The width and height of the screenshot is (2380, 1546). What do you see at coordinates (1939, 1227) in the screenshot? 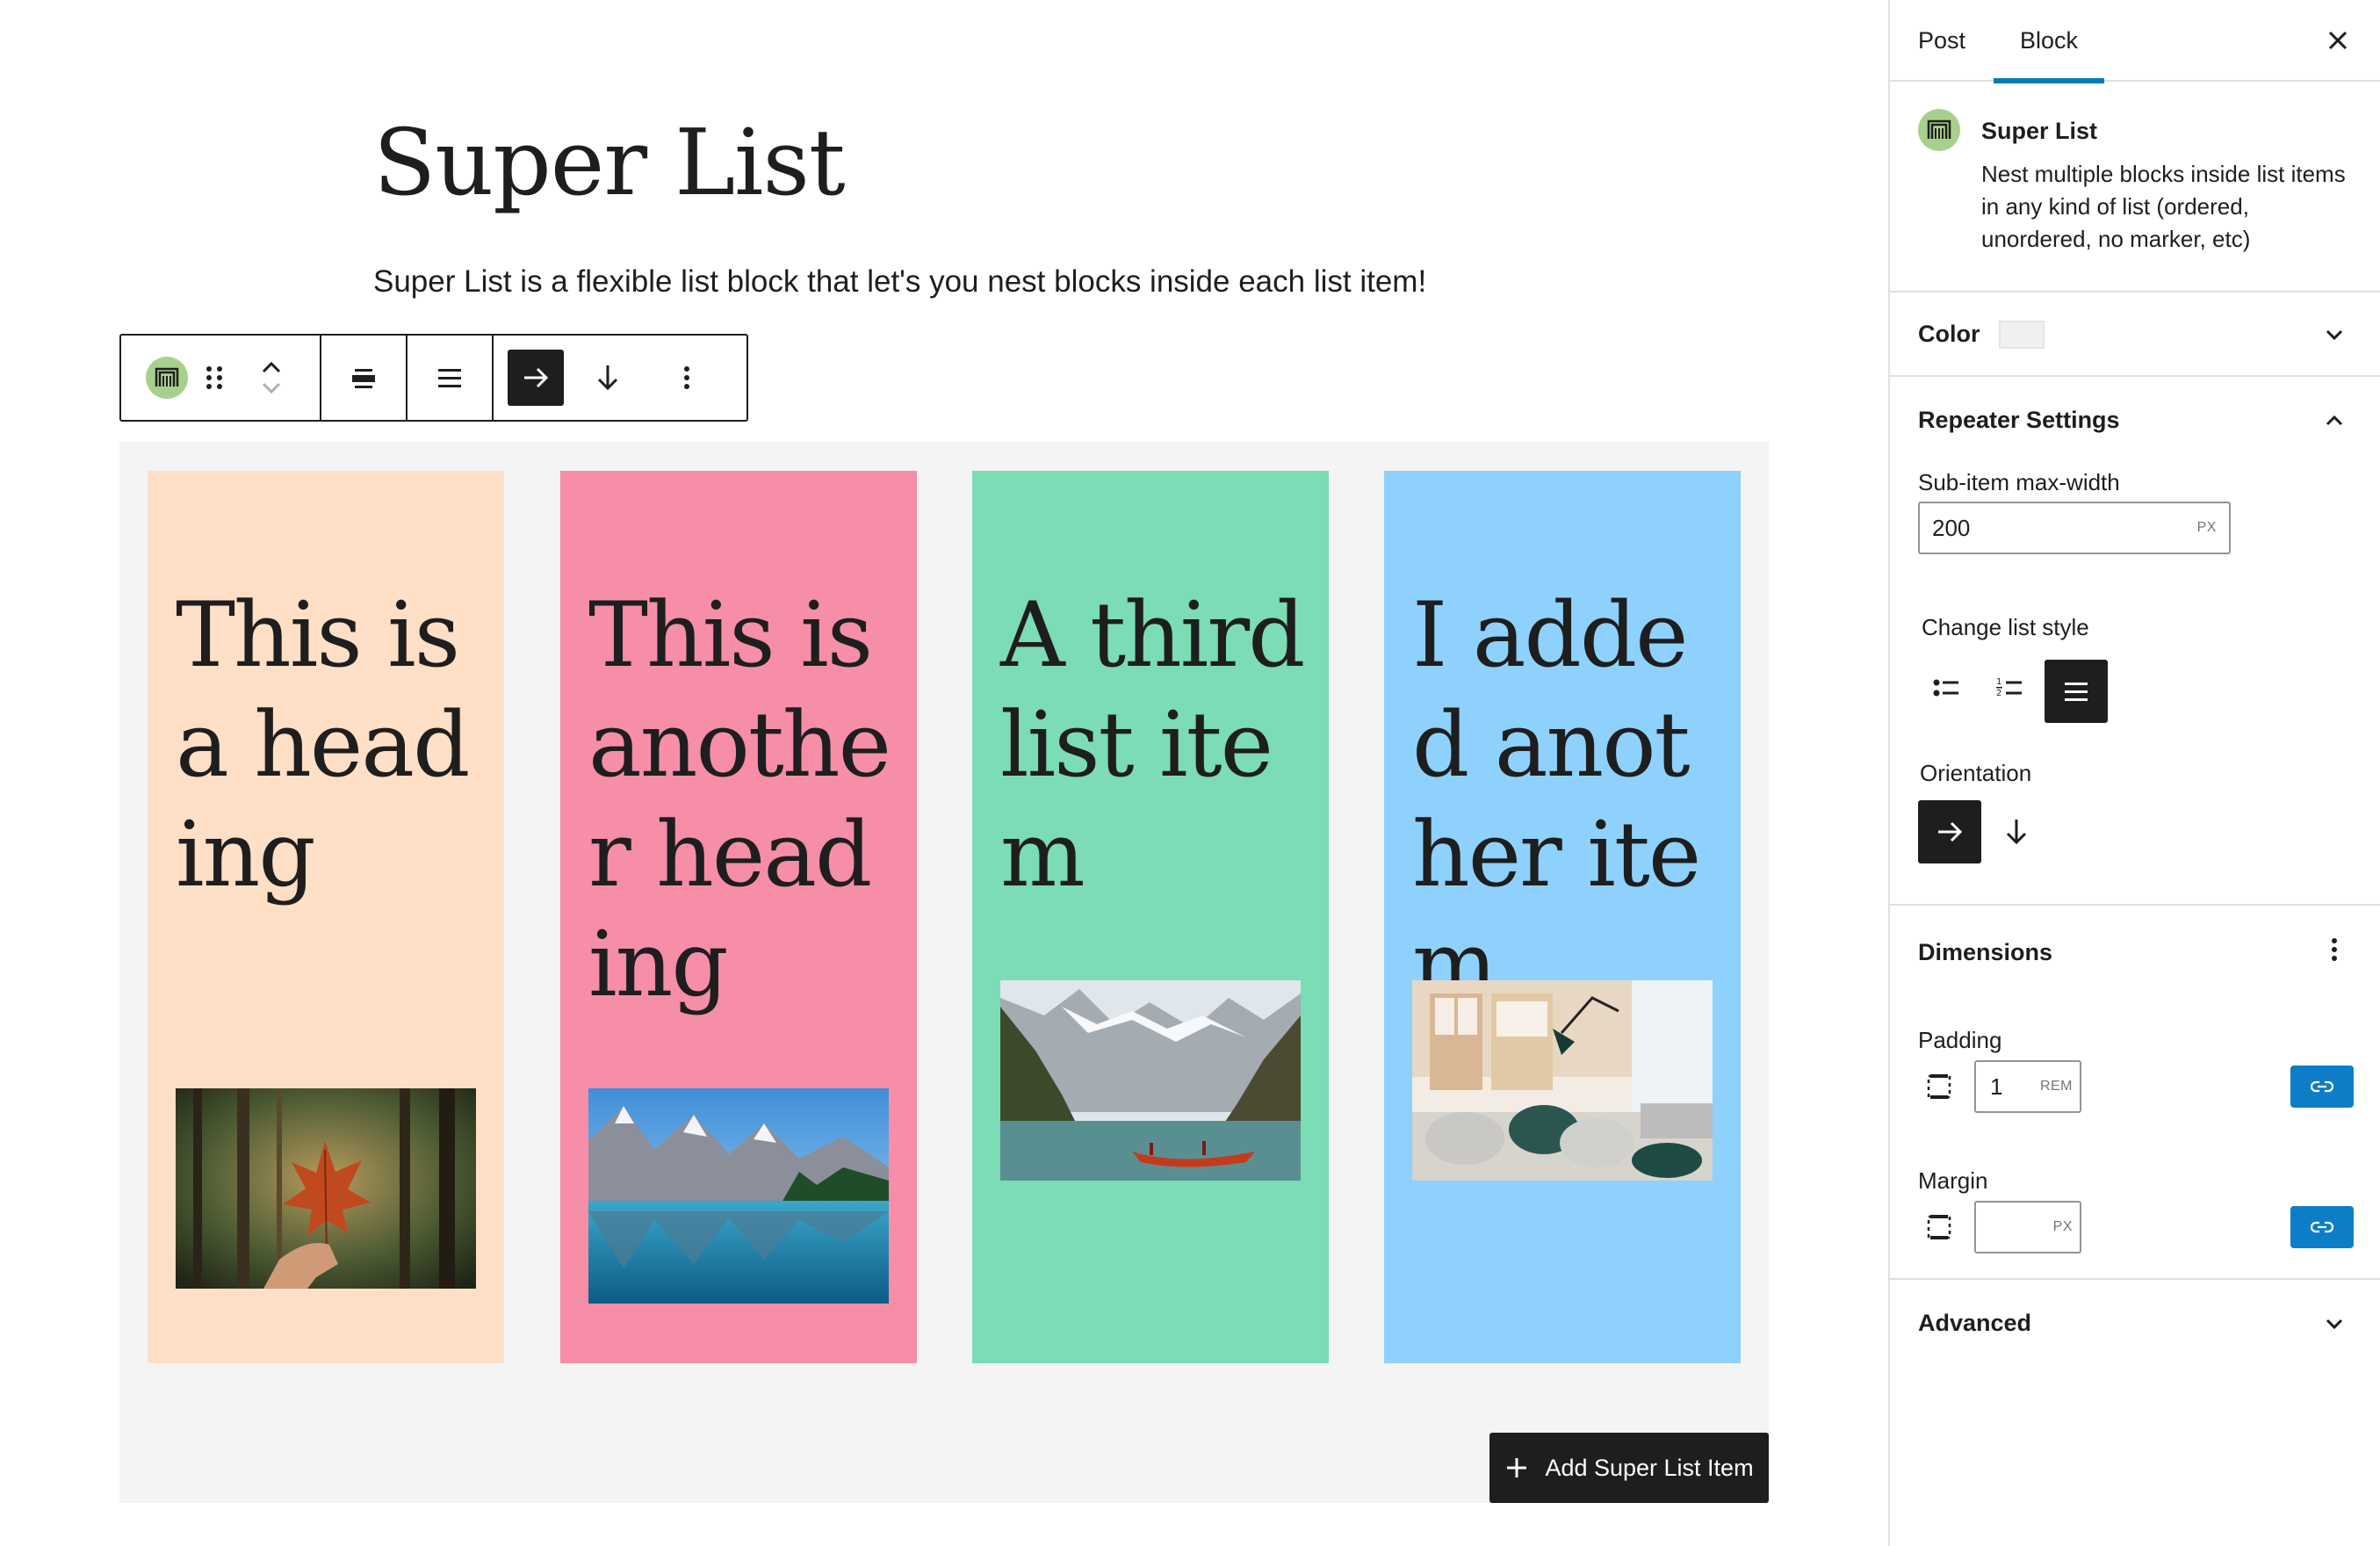
I see `margin-sides-icon` at bounding box center [1939, 1227].